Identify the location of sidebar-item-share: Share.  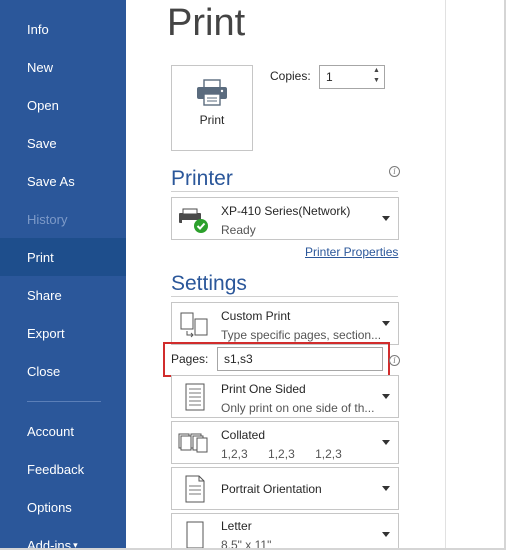
(63, 295).